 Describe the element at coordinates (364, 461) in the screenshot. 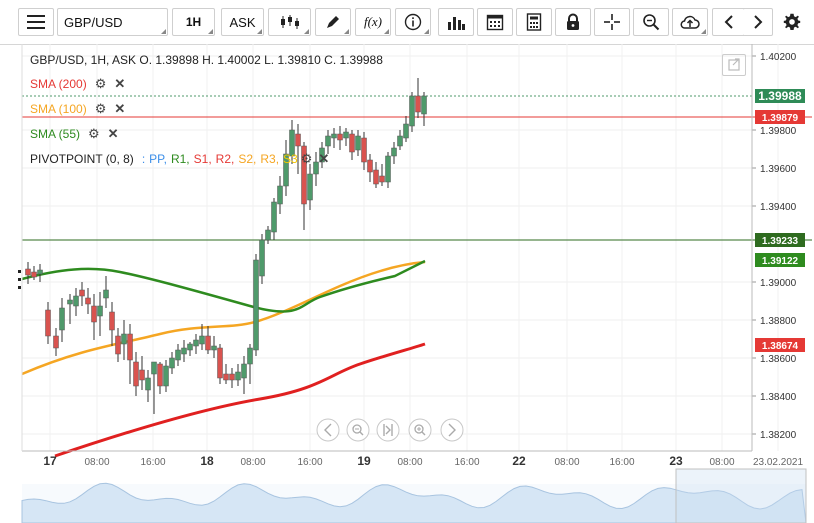

I see `time-axis-label: 19` at that location.